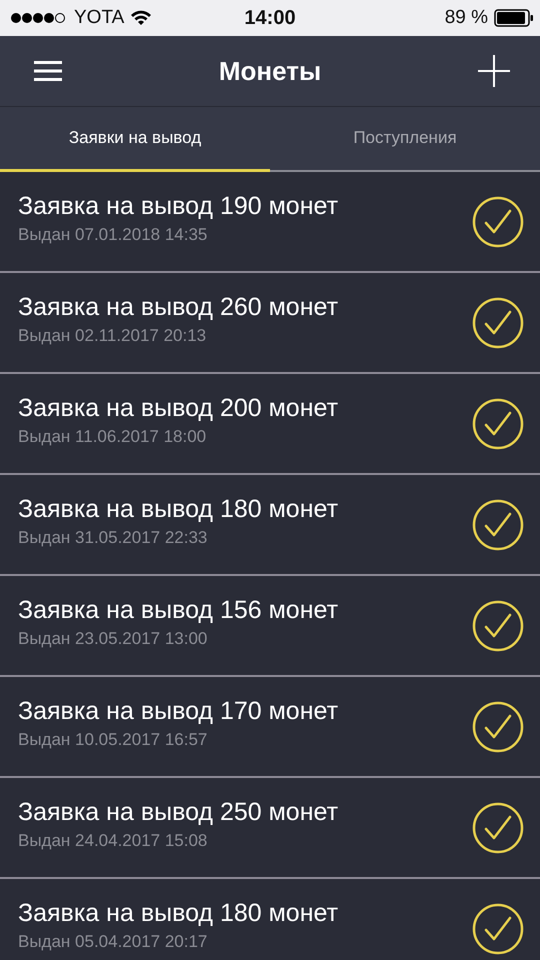  What do you see at coordinates (113, 740) in the screenshot?
I see `request-date: Выдан 10.05.2017 16:57` at bounding box center [113, 740].